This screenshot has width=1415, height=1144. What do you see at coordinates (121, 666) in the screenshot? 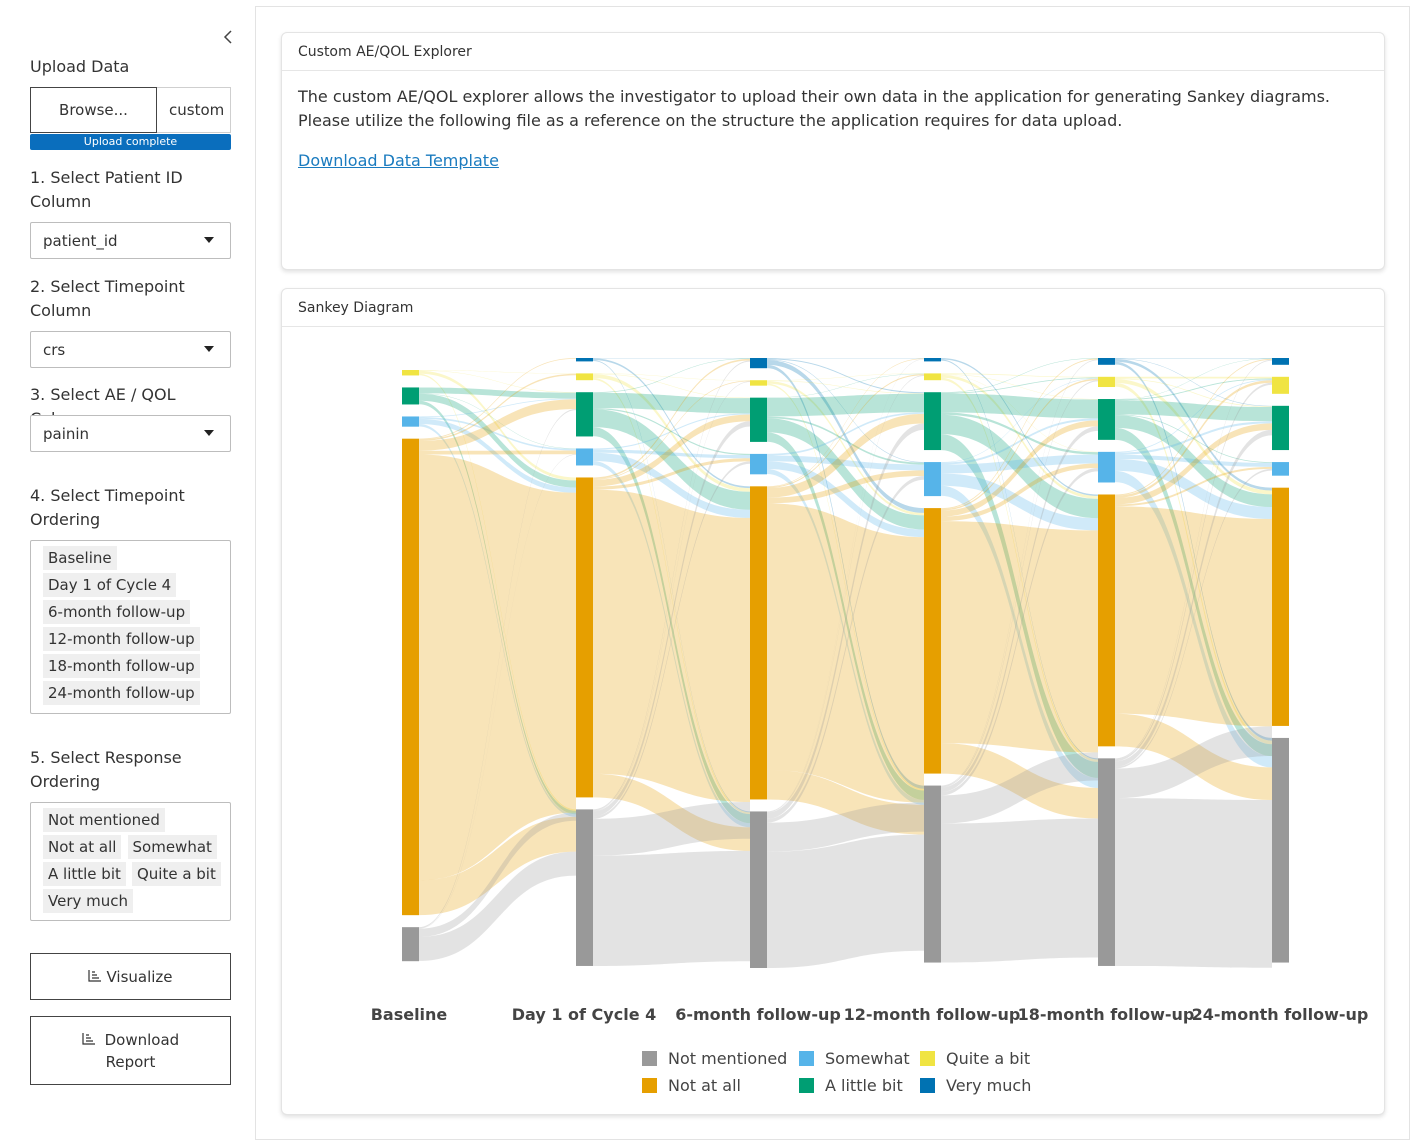
I see `timepoint-chip: 18-month follow-up` at bounding box center [121, 666].